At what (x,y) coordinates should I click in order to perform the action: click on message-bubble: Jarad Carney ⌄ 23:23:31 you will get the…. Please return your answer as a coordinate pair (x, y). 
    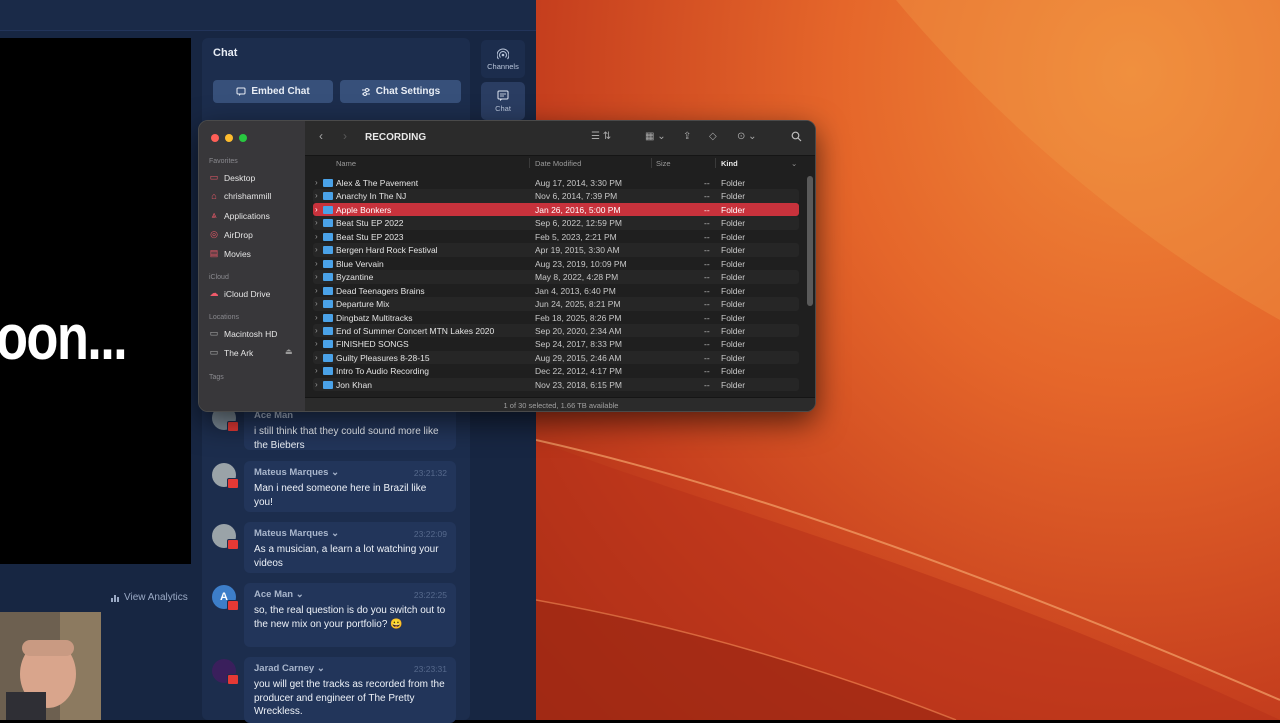
    Looking at the image, I should click on (350, 690).